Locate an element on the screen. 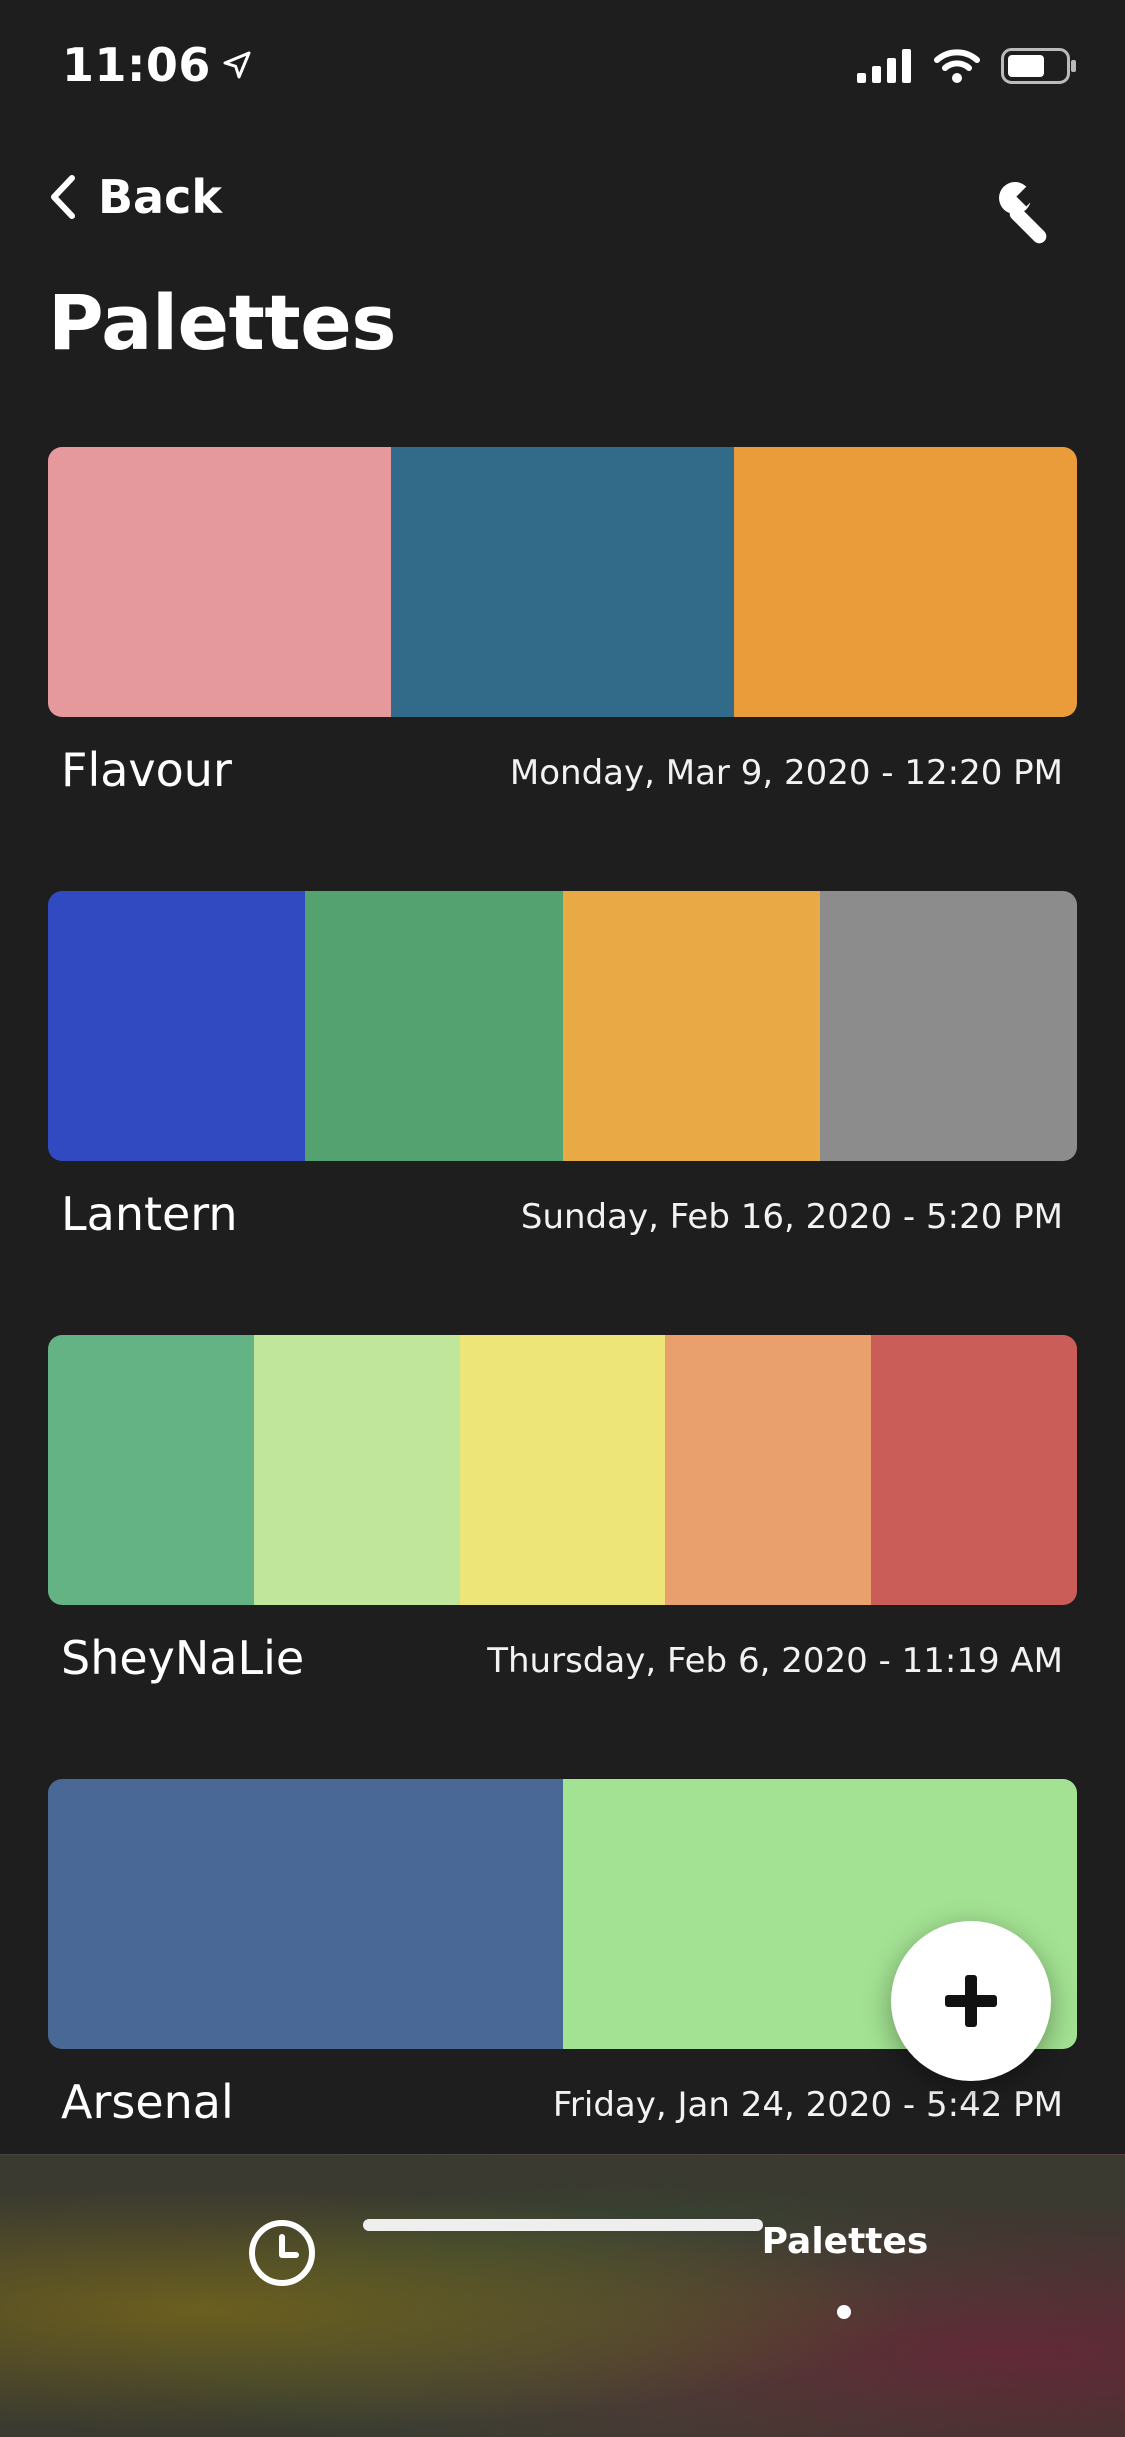 This screenshot has width=1125, height=2437. chevron-left-icon is located at coordinates (63, 197).